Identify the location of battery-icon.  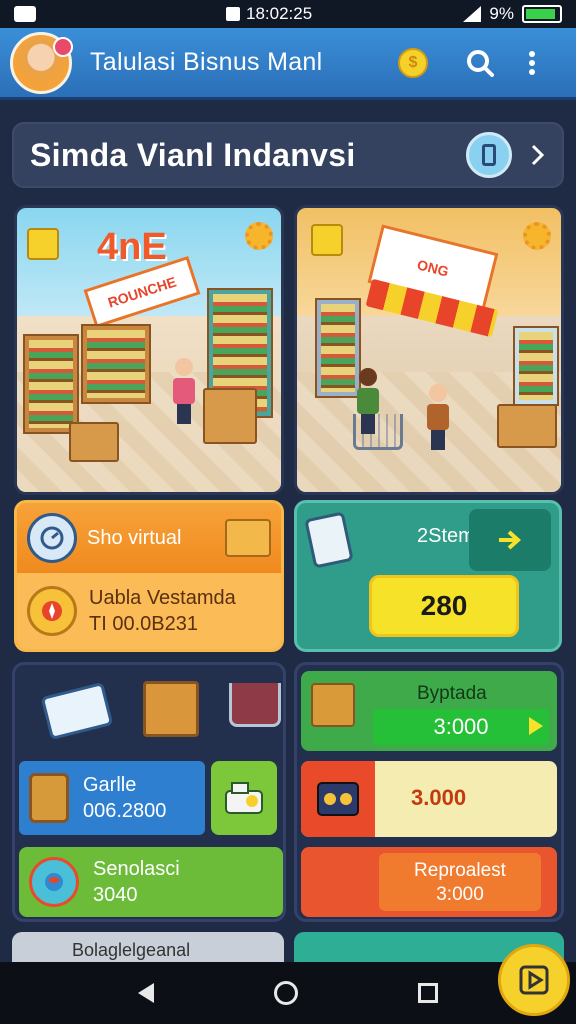
(542, 14).